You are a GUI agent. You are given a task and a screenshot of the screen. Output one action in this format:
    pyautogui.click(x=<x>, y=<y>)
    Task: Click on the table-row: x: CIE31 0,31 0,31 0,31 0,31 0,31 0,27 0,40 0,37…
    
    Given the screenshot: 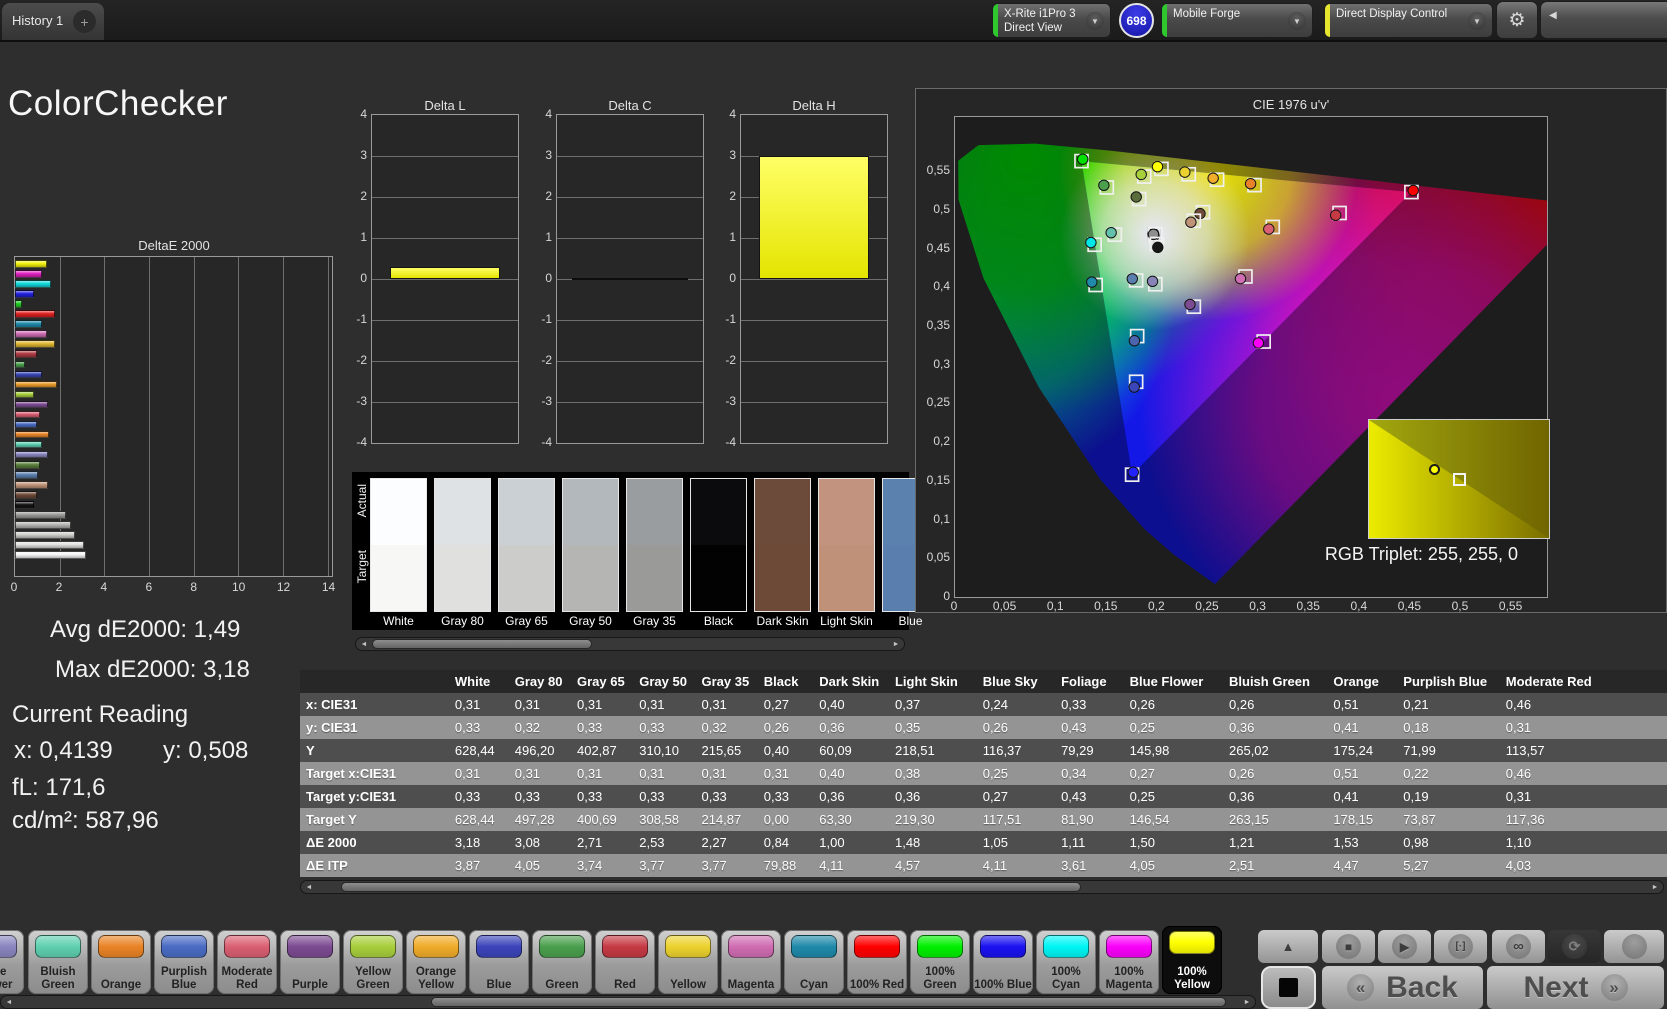 What is the action you would take?
    pyautogui.click(x=983, y=704)
    